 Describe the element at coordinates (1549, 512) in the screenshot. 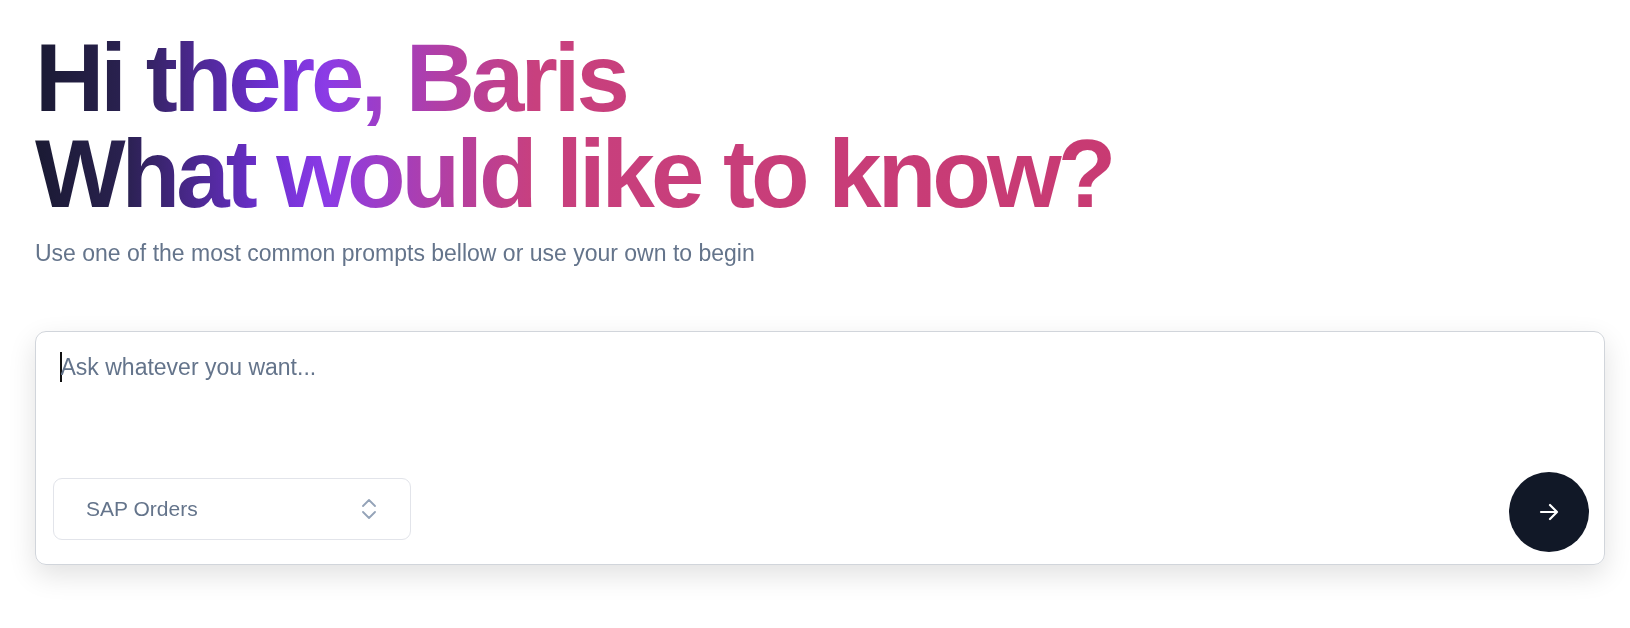

I see `arrow-right-icon` at that location.